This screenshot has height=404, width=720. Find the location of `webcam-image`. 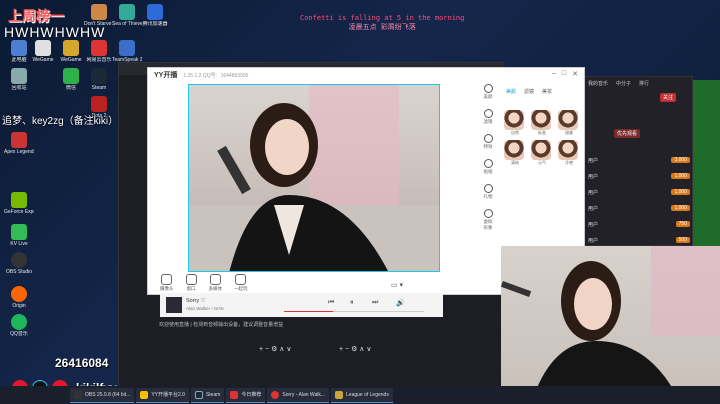

webcam-image is located at coordinates (610, 325).